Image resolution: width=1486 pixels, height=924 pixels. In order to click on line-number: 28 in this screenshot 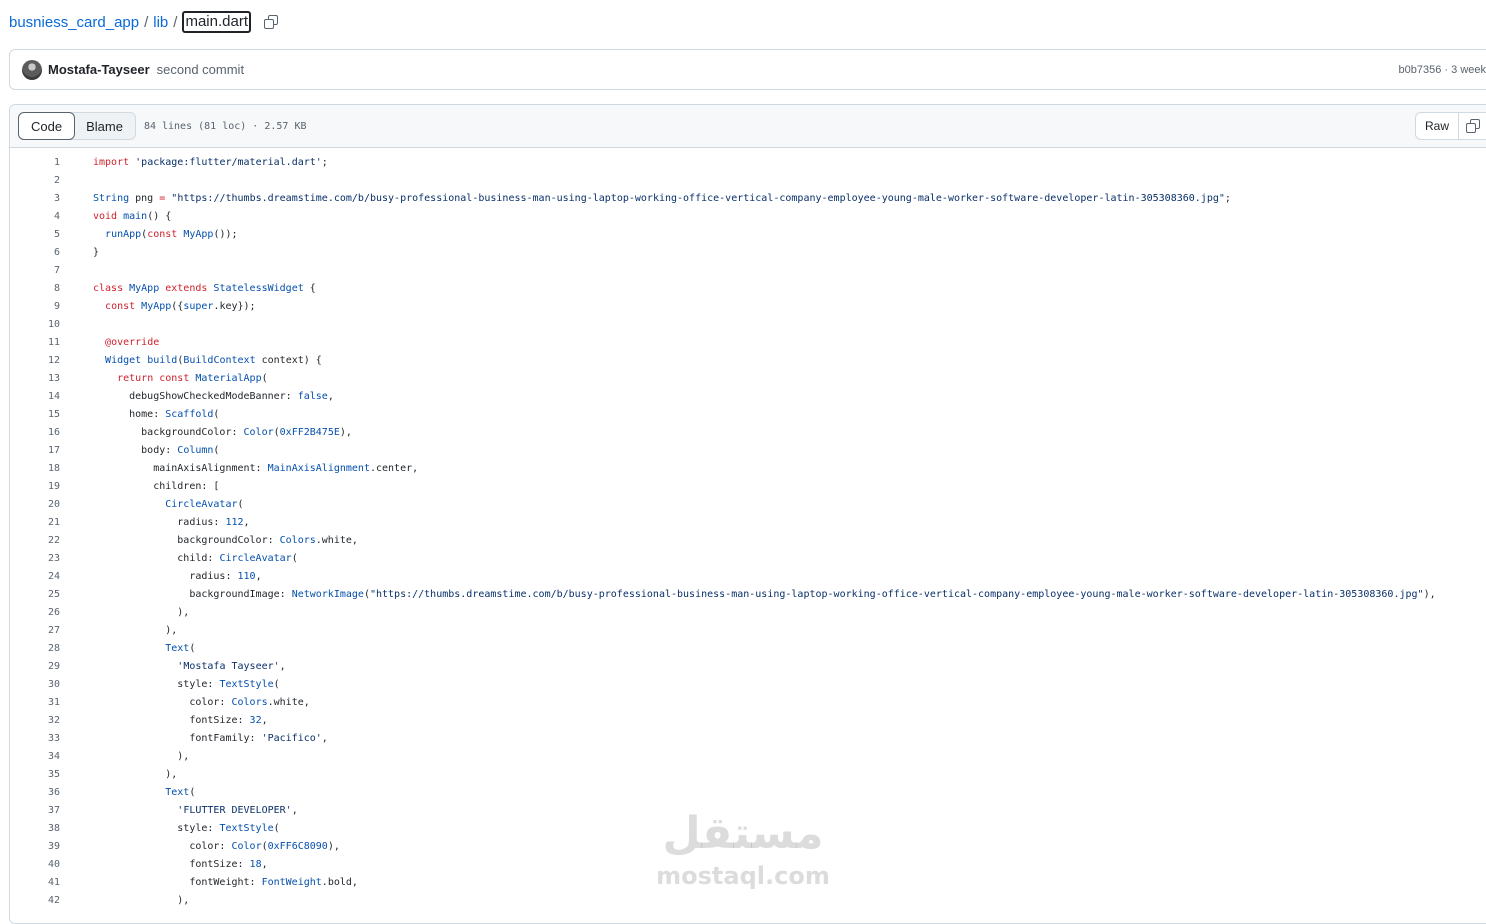, I will do `click(35, 649)`.